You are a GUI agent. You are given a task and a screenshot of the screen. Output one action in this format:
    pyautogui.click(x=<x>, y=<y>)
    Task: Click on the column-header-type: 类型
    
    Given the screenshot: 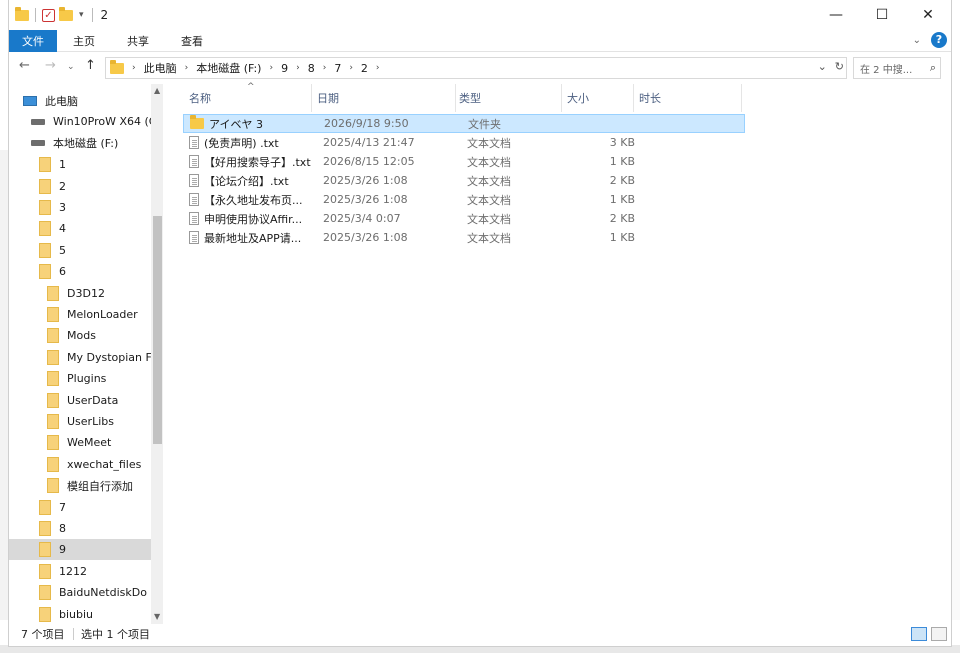 What is the action you would take?
    pyautogui.click(x=509, y=98)
    